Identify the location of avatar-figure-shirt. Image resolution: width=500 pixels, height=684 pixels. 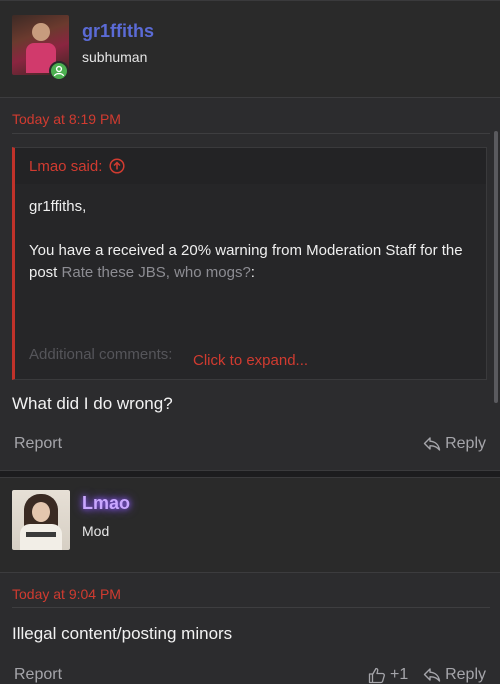
(41, 537).